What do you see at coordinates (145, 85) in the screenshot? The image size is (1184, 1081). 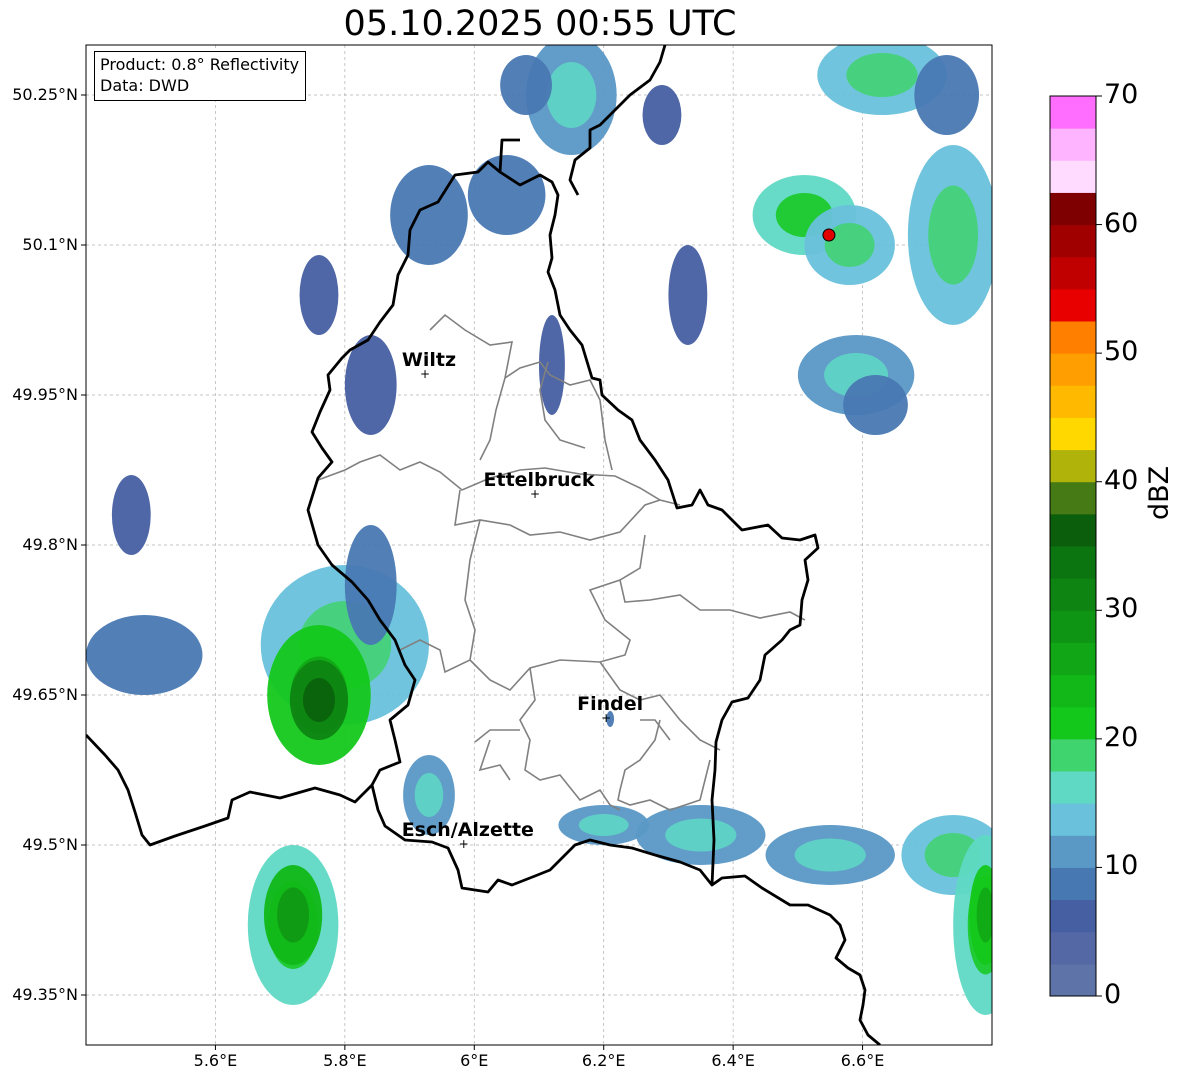 I see `data-source-label: Data: DWD` at bounding box center [145, 85].